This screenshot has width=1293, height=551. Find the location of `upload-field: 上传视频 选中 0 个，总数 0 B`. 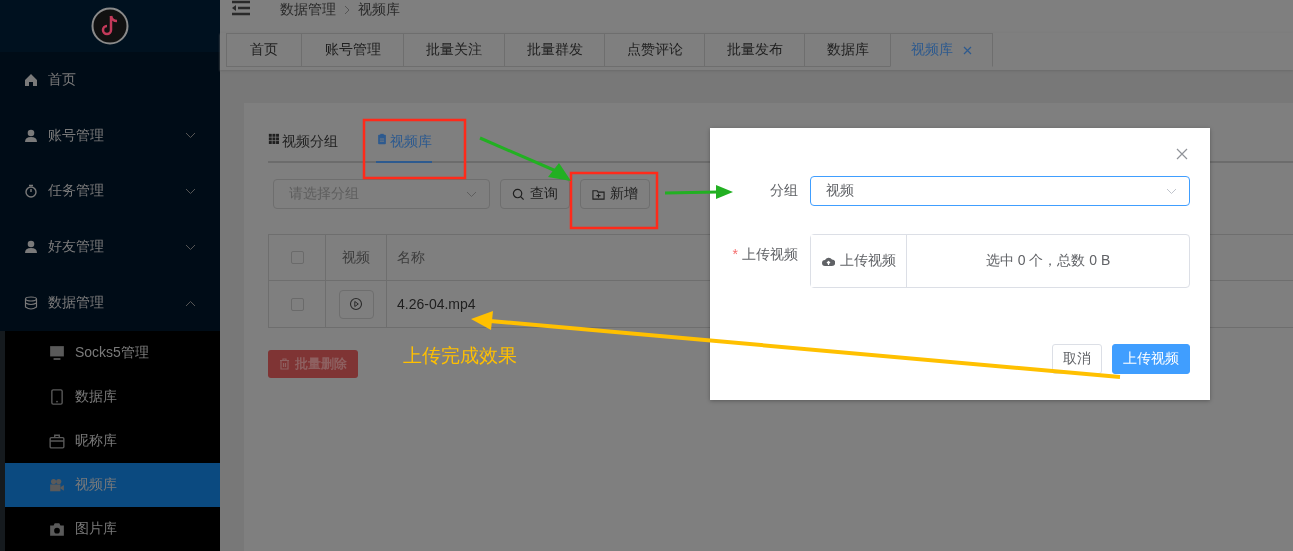

upload-field: 上传视频 选中 0 个，总数 0 B is located at coordinates (1000, 261).